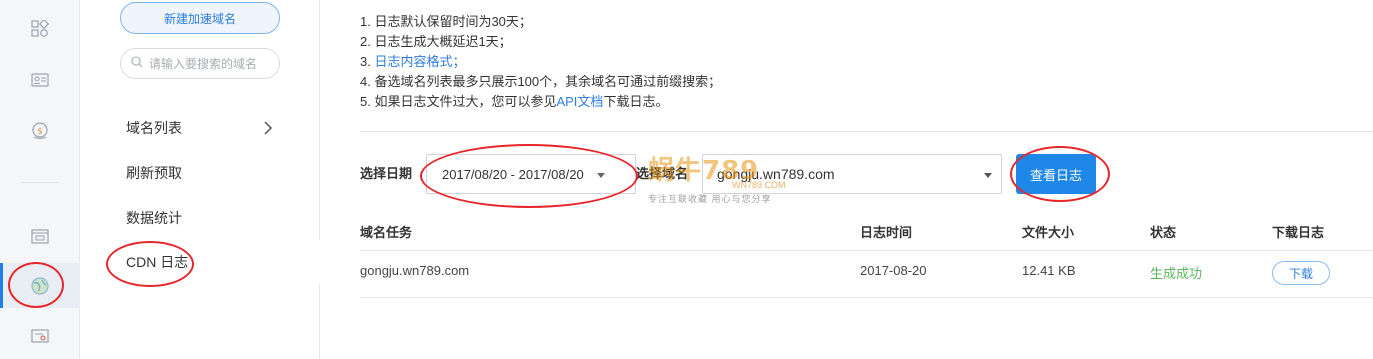 The width and height of the screenshot is (1373, 359). What do you see at coordinates (154, 173) in the screenshot?
I see `nav-item-refresh: 刷新预取` at bounding box center [154, 173].